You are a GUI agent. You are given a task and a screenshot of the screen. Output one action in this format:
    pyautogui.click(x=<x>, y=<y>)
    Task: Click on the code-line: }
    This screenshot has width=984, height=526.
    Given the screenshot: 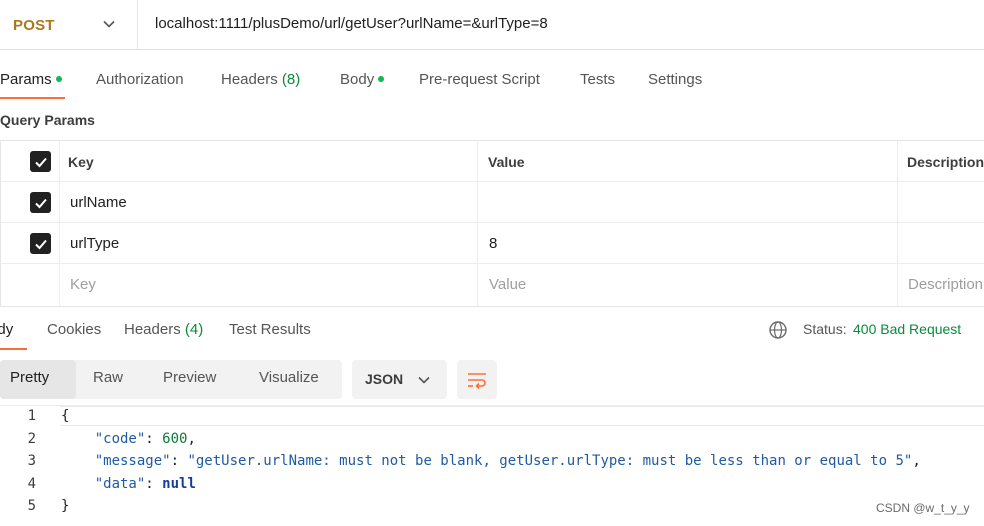 What is the action you would take?
    pyautogui.click(x=65, y=506)
    